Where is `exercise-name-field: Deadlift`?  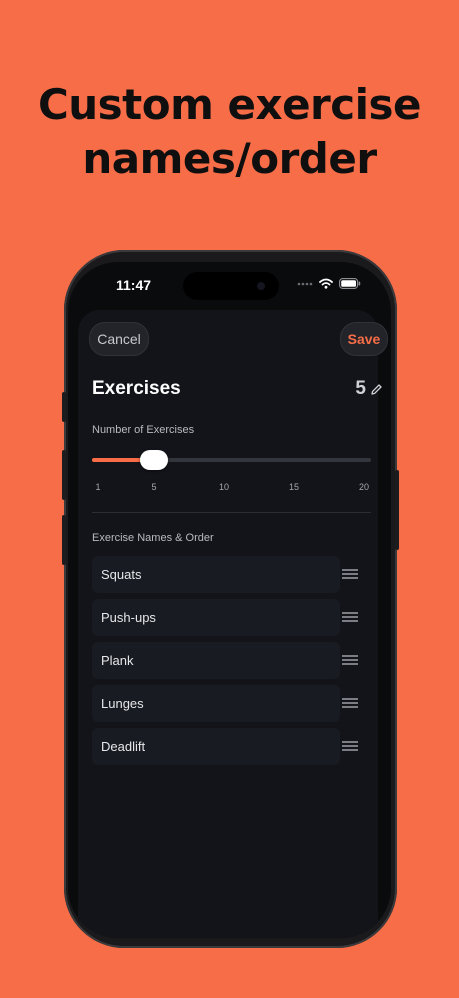 exercise-name-field: Deadlift is located at coordinates (216, 746).